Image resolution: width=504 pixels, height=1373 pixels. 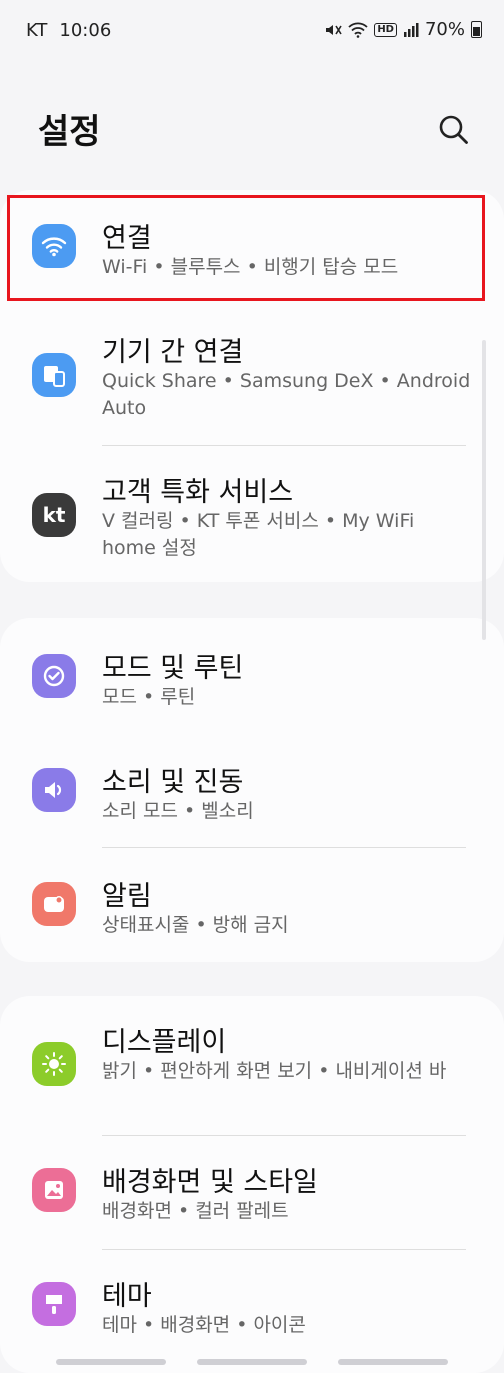 What do you see at coordinates (173, 782) in the screenshot?
I see `item-title: 소리 및 진동` at bounding box center [173, 782].